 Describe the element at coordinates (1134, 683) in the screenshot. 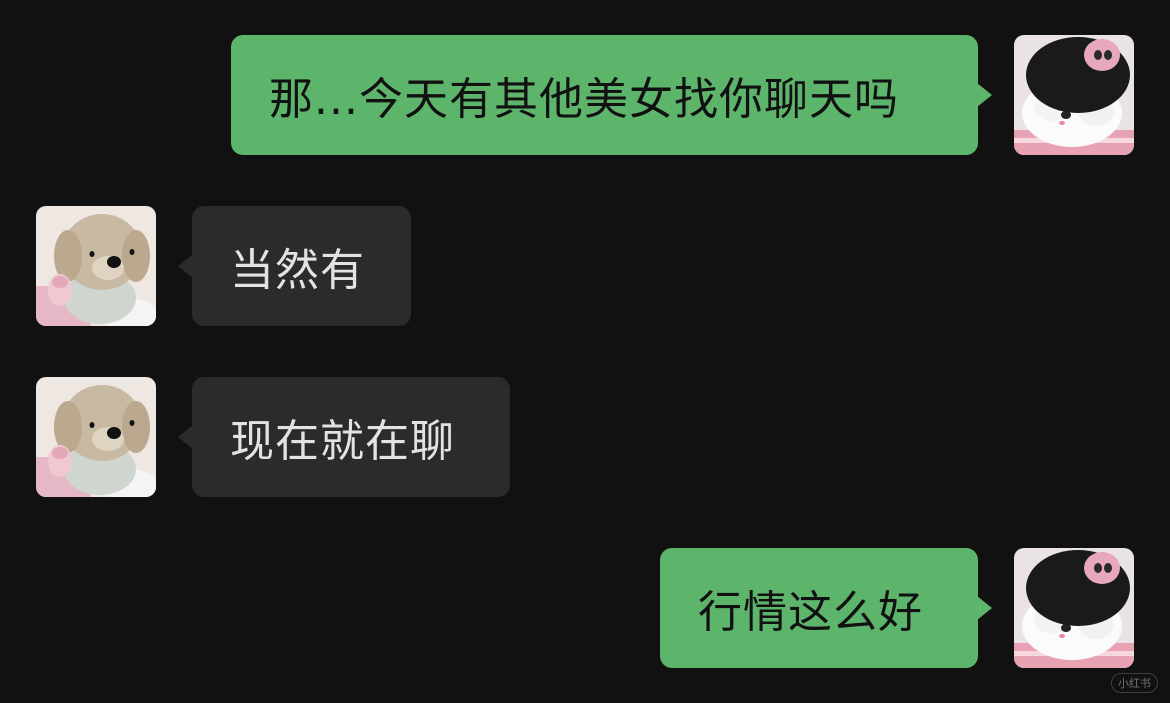

I see `watermark-label: 小红书` at that location.